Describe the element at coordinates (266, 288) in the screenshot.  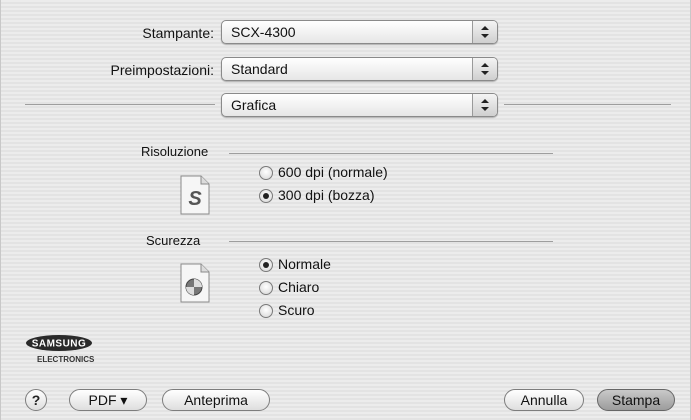
I see `radio-chiaro` at that location.